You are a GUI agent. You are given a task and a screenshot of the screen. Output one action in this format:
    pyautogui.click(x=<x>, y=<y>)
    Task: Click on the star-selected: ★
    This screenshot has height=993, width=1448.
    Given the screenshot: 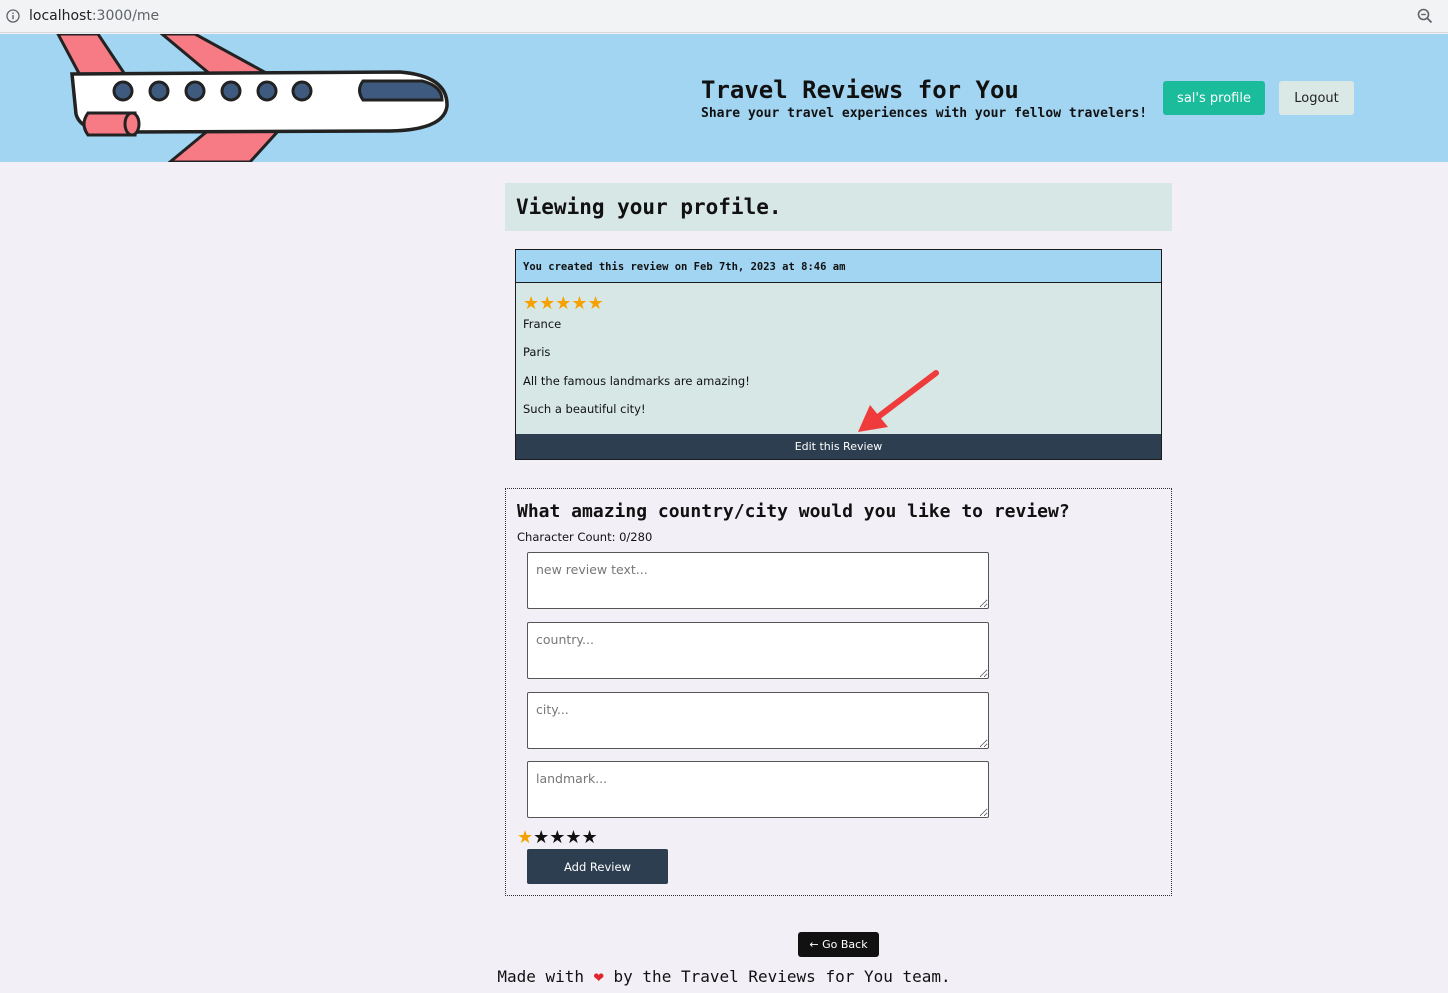 What is the action you would take?
    pyautogui.click(x=525, y=837)
    